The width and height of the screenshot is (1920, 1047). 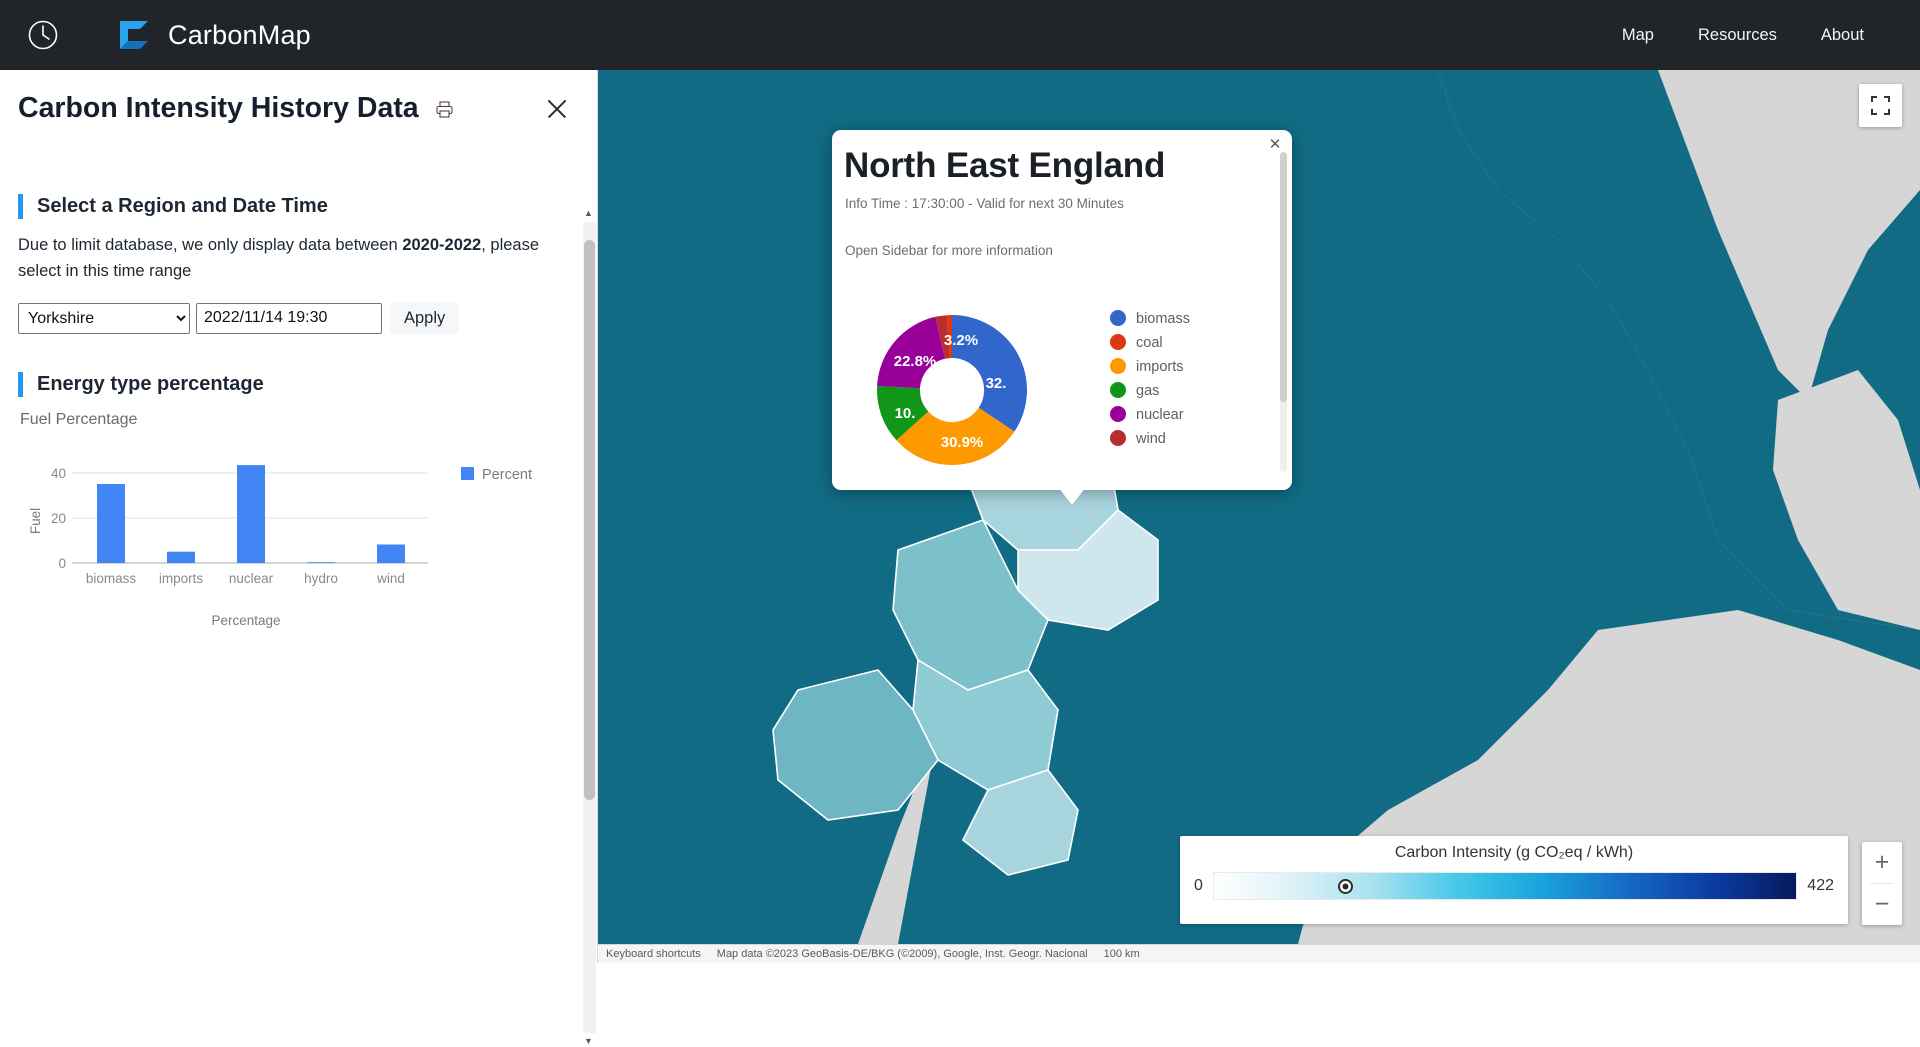 I want to click on carbon-intensity-scale-legend: Carbon Intensity (g CO₂eq / kWh) 0 422, so click(x=1514, y=880).